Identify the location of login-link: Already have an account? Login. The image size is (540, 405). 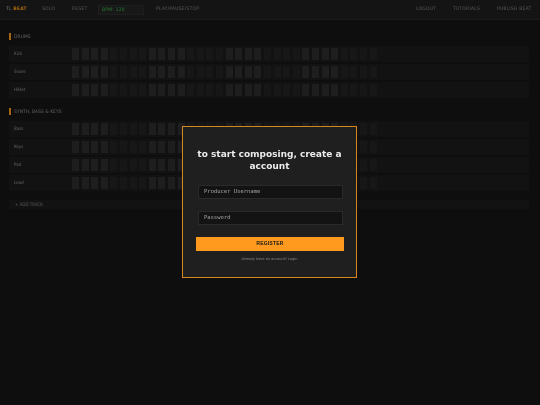
(269, 259).